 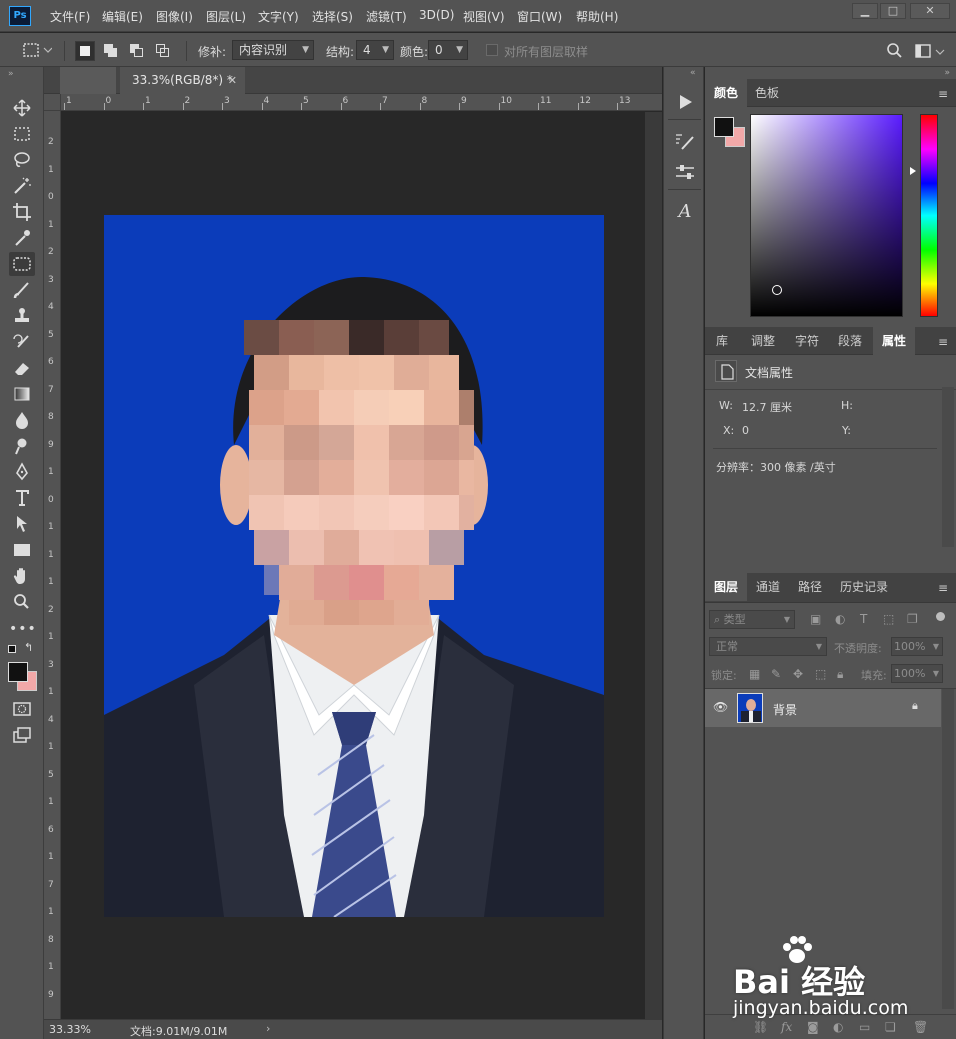 What do you see at coordinates (768, 587) in the screenshot?
I see `tab-channels: 通道` at bounding box center [768, 587].